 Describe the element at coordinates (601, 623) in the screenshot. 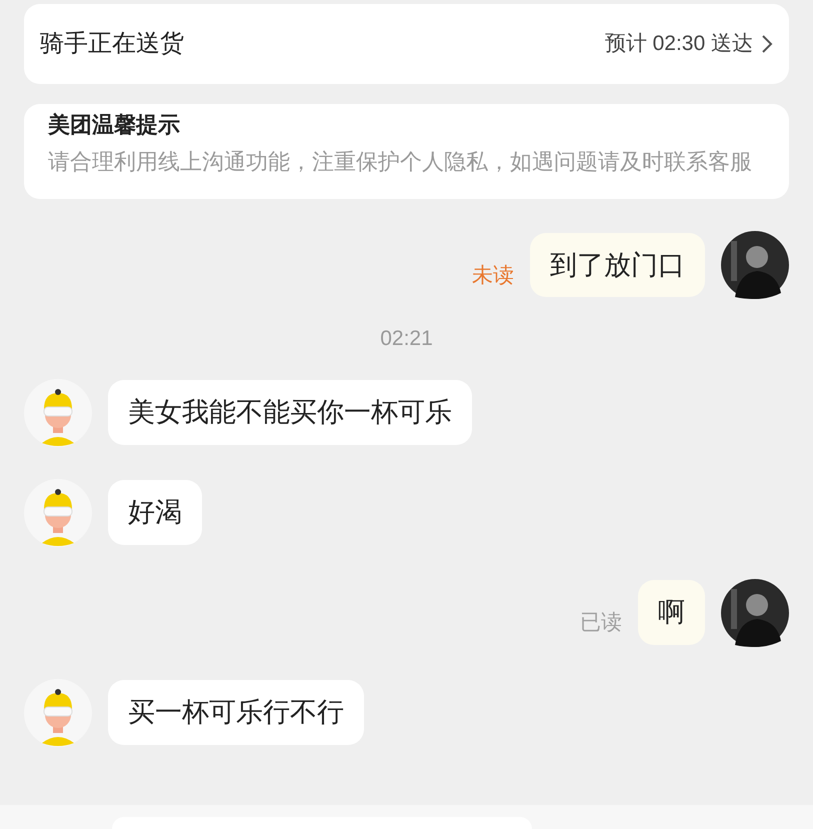

I see `read-status: 已读` at that location.